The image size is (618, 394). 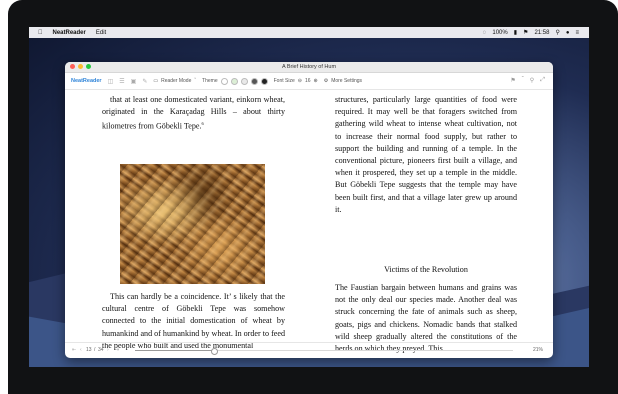 I want to click on section-heading: Victims of the Revolution, so click(x=426, y=269).